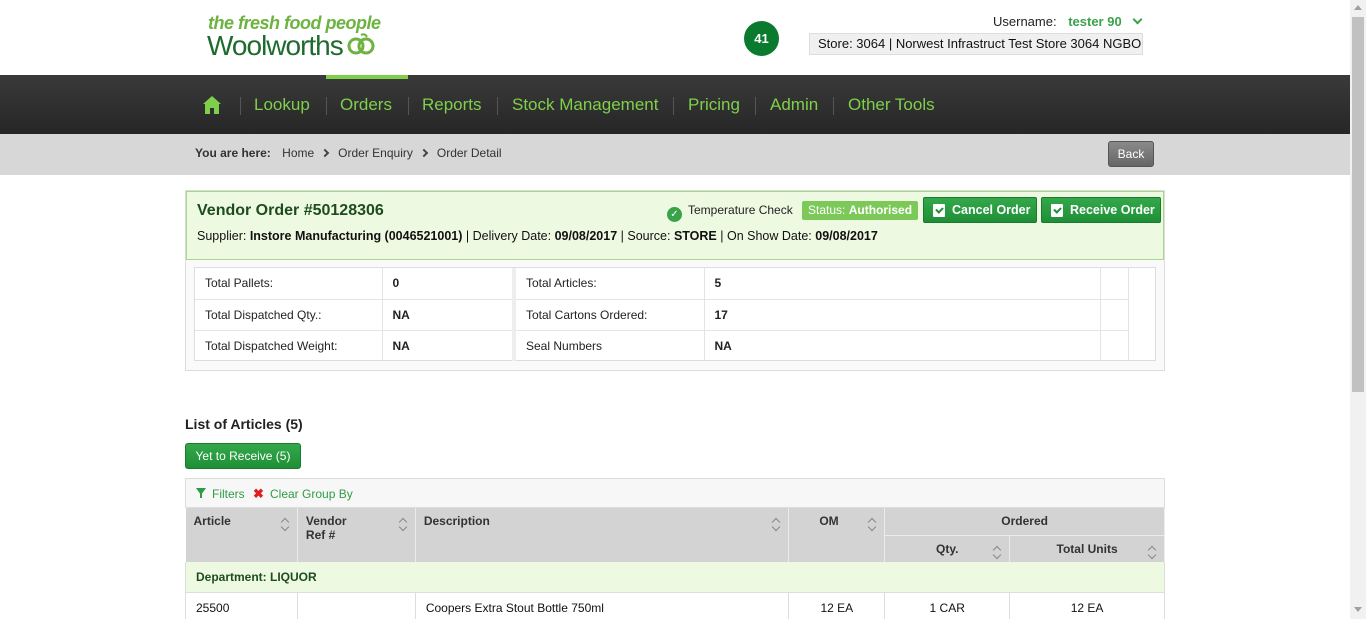  What do you see at coordinates (891, 105) in the screenshot?
I see `nav-other-tools: Other Tools` at bounding box center [891, 105].